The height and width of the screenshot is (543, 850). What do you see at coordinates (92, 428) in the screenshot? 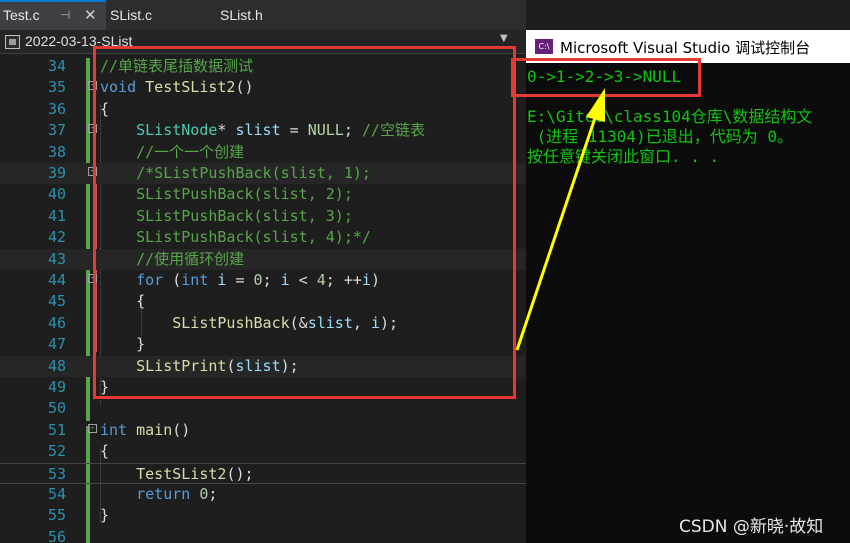
I see `collapse-icon: -` at bounding box center [92, 428].